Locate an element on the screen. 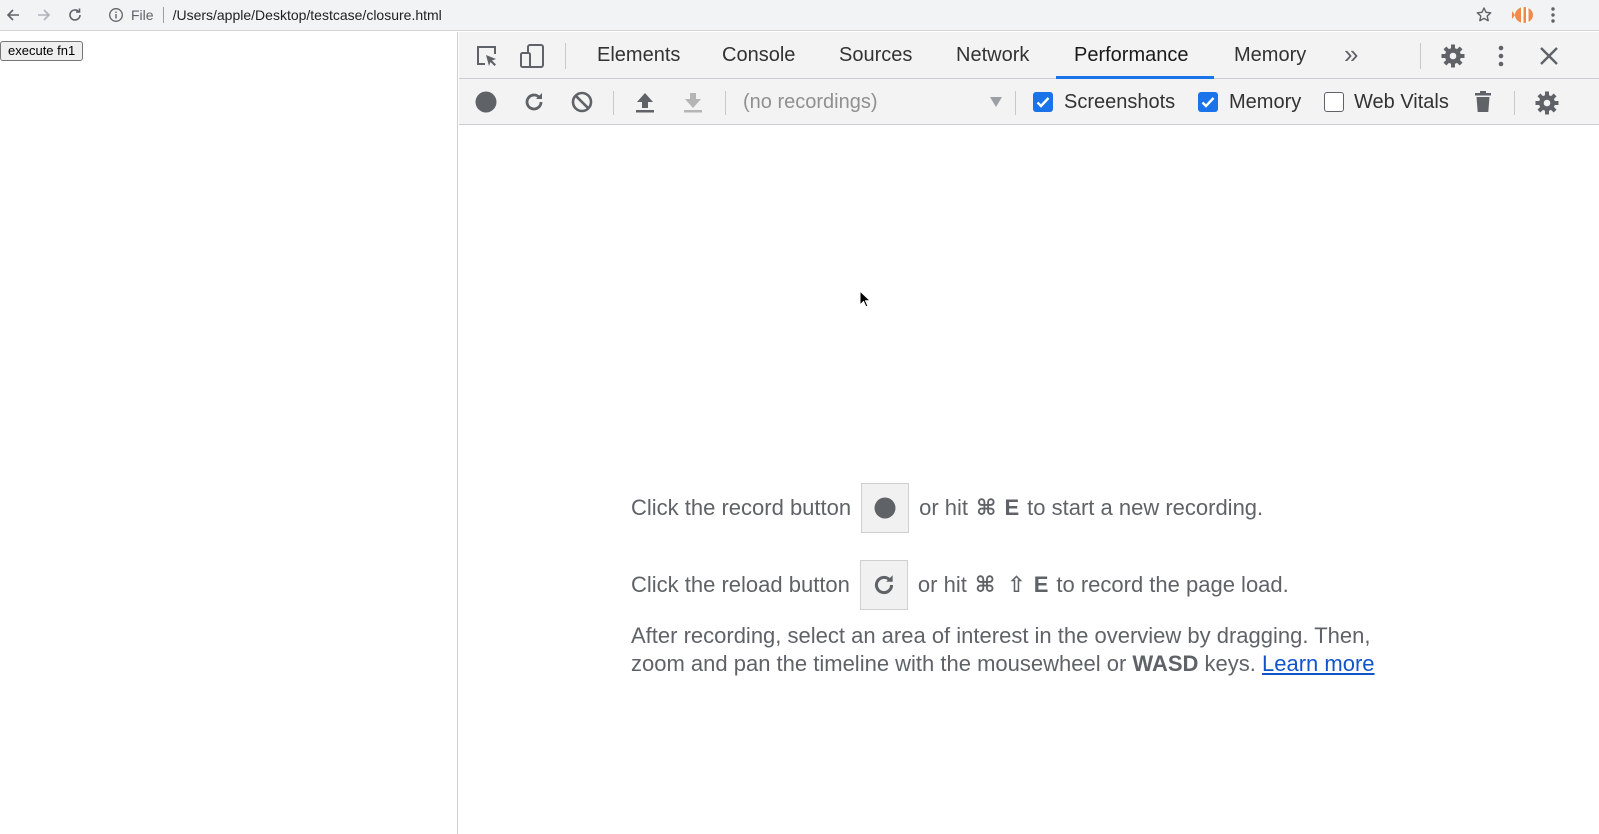 The width and height of the screenshot is (1599, 834). shift-key-icon: ⇧ is located at coordinates (1016, 584).